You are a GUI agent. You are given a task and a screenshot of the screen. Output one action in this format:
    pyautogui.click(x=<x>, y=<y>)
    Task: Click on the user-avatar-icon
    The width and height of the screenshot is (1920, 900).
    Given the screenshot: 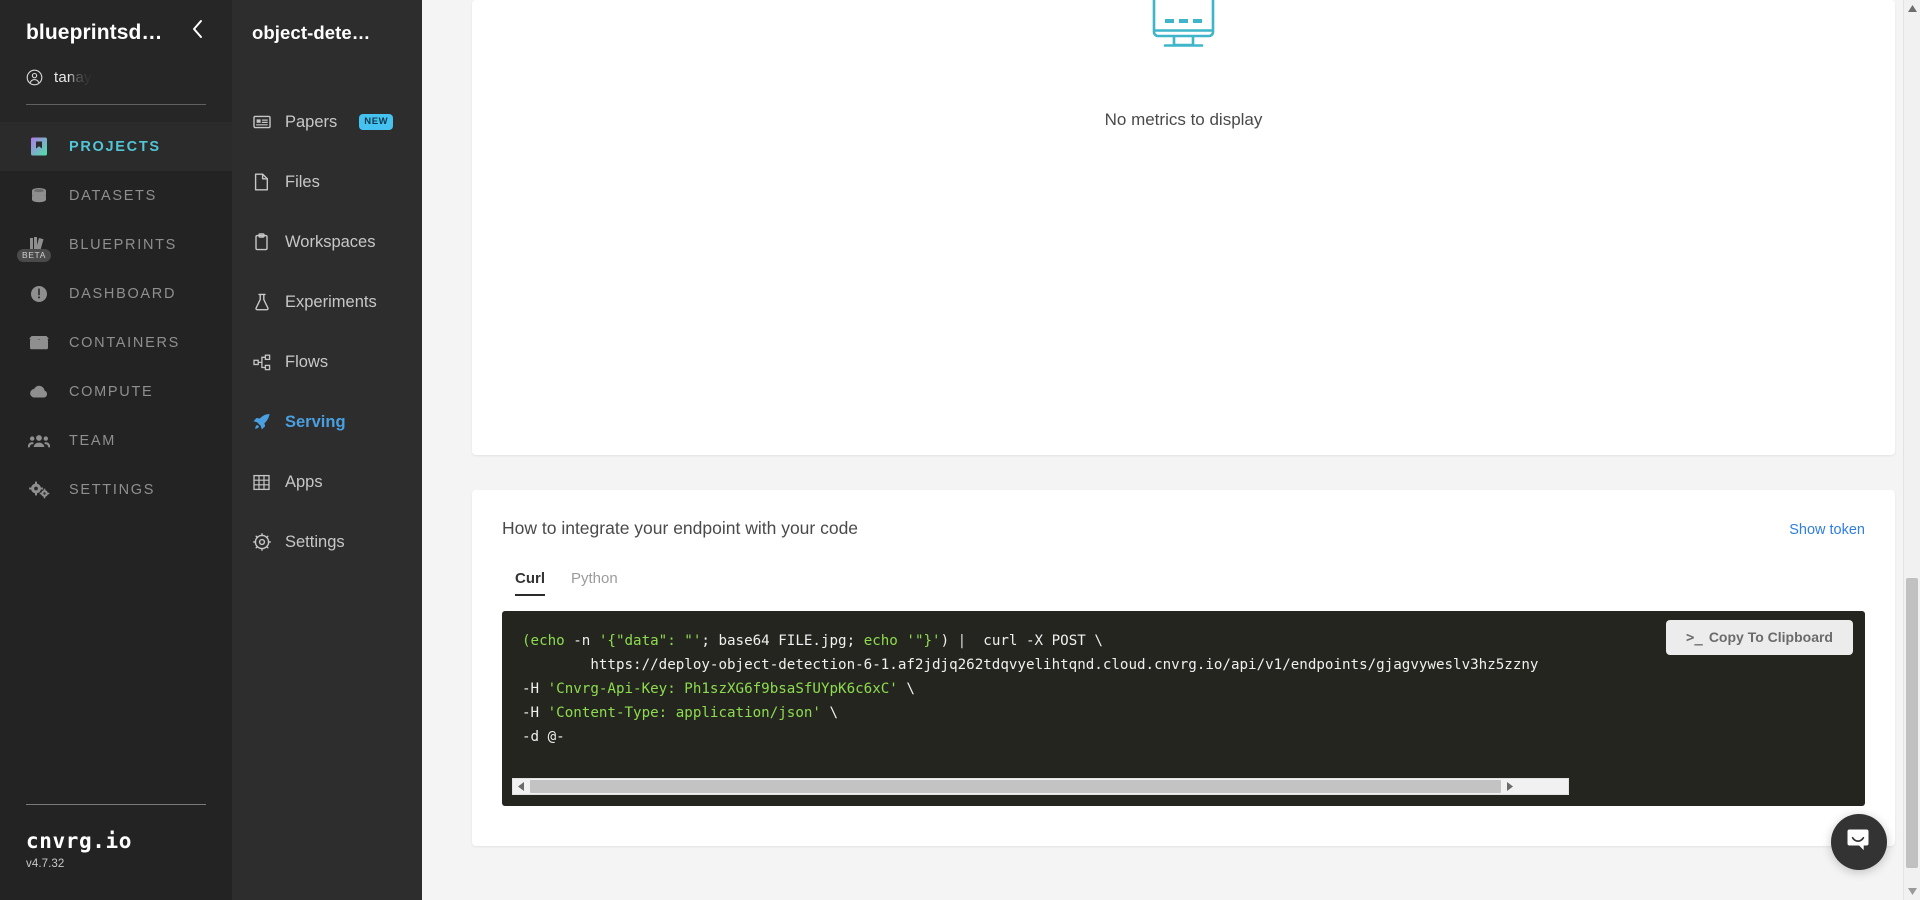 What is the action you would take?
    pyautogui.click(x=34, y=77)
    